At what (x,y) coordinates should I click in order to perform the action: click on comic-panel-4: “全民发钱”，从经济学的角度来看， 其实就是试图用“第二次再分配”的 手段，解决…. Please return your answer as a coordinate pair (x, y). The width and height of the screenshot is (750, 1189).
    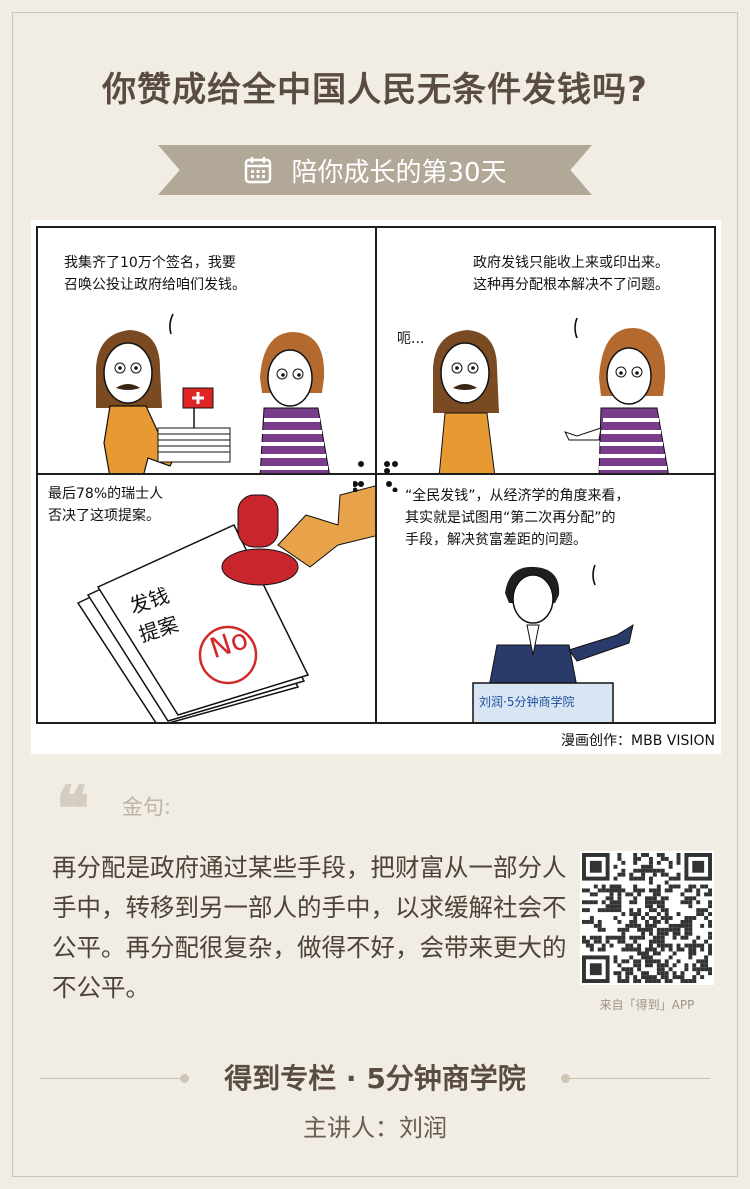
    Looking at the image, I should click on (545, 598).